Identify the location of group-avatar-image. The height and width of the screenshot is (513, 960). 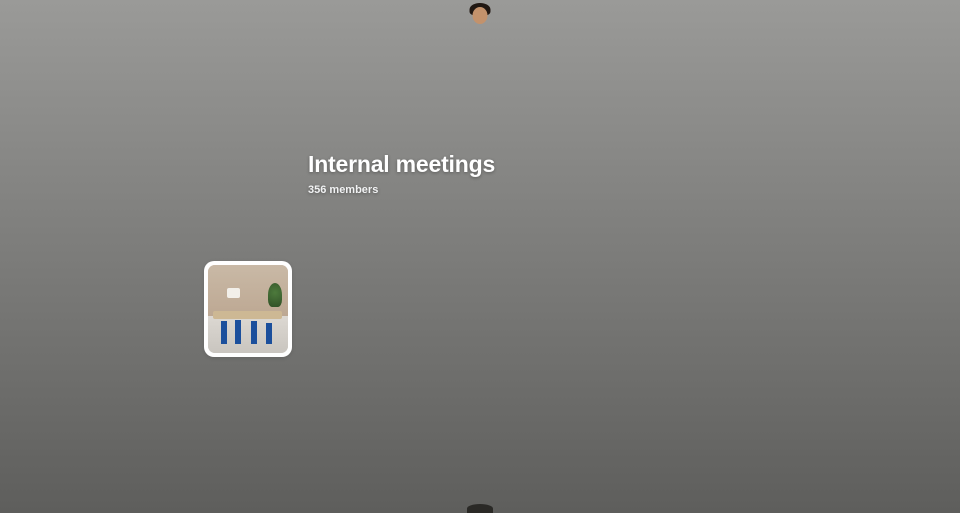
(248, 309).